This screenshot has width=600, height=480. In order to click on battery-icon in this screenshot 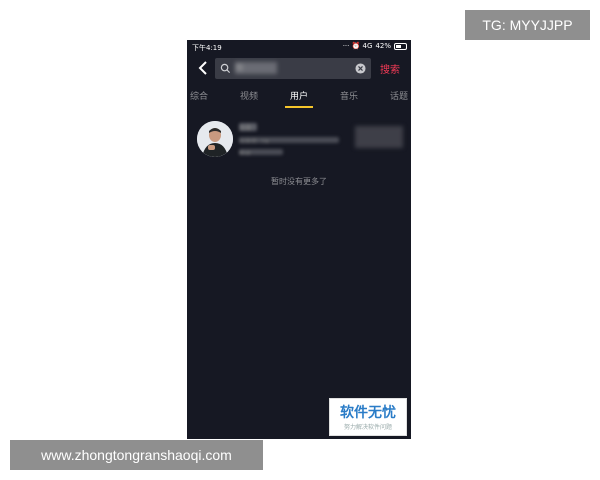, I will do `click(400, 46)`.